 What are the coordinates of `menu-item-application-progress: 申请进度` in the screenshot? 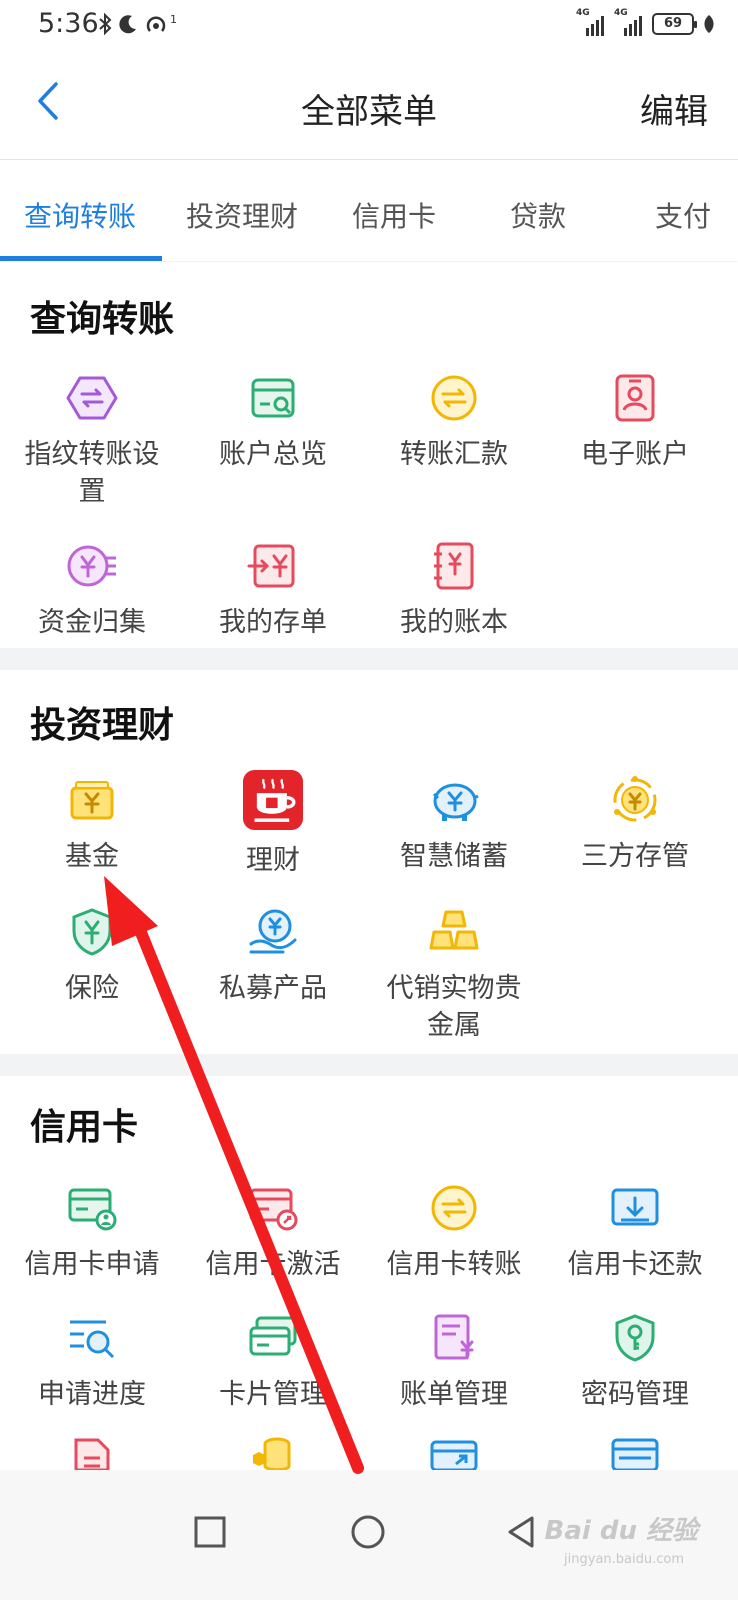 It's located at (92, 1362).